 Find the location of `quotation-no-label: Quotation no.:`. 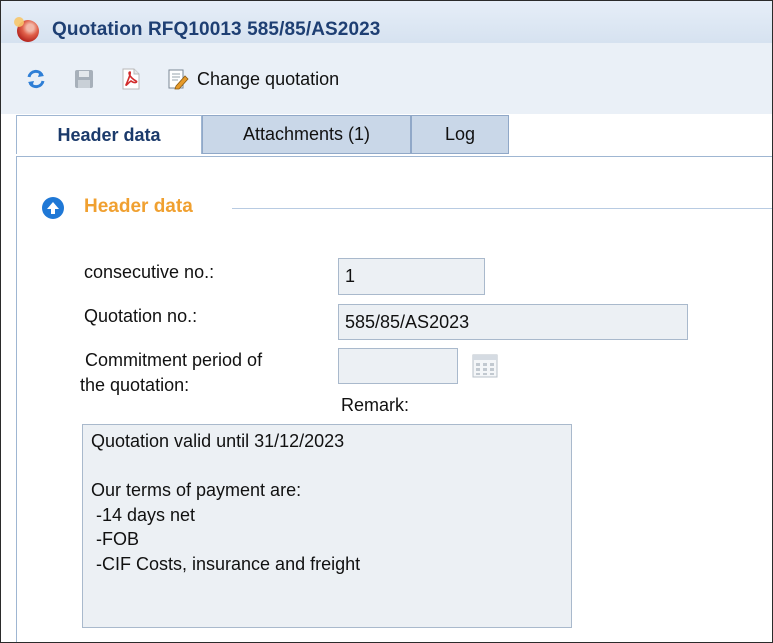

quotation-no-label: Quotation no.: is located at coordinates (141, 316).